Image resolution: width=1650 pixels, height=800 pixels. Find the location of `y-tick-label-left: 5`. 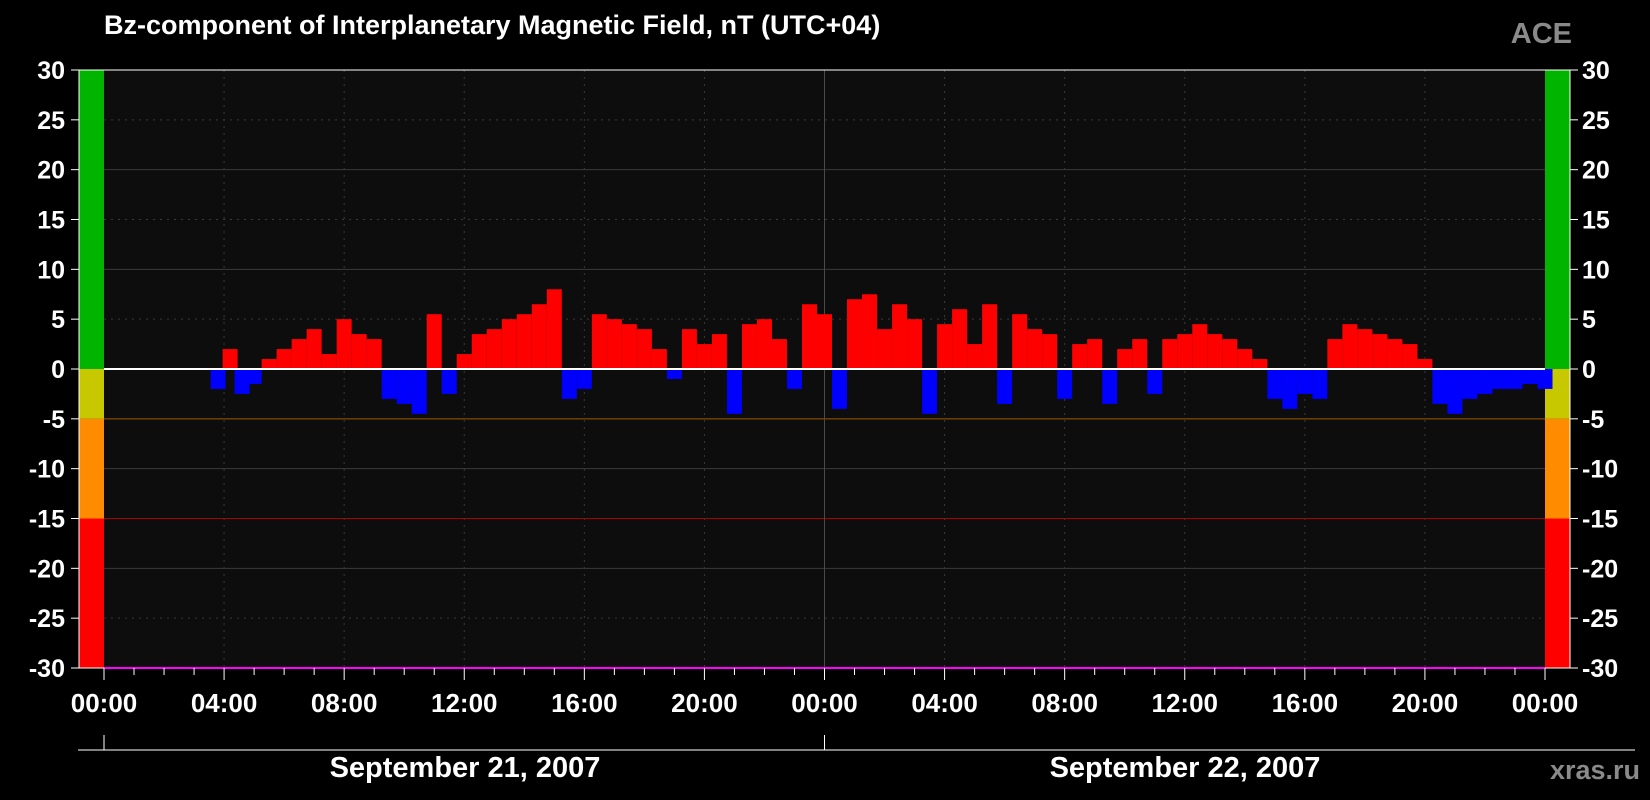

y-tick-label-left: 5 is located at coordinates (58, 320).